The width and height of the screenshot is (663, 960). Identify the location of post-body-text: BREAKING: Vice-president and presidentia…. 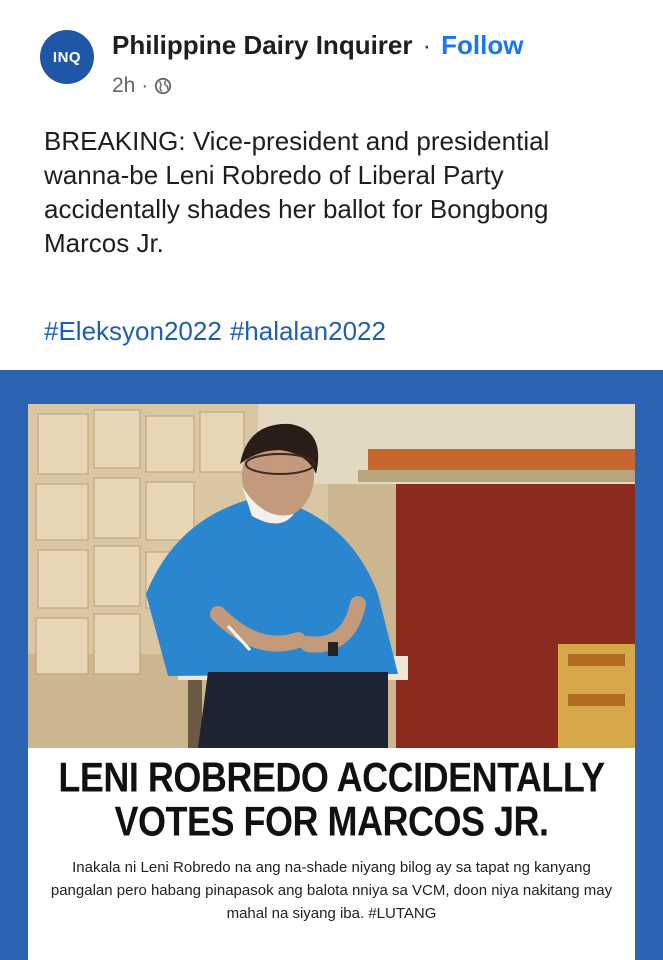
(297, 192).